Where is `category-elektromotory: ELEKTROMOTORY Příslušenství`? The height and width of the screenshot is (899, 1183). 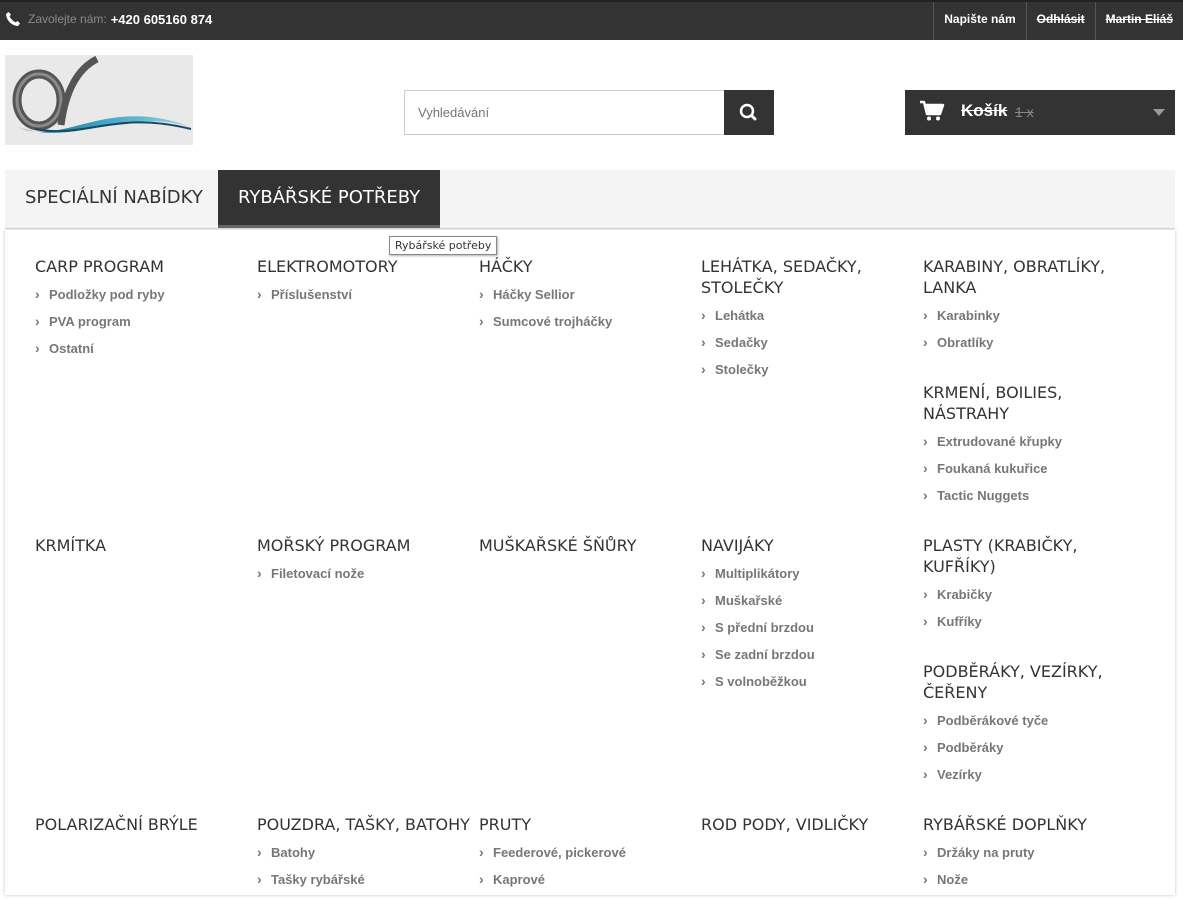
category-elektromotory: ELEKTROMOTORY Příslušenství is located at coordinates (364, 285).